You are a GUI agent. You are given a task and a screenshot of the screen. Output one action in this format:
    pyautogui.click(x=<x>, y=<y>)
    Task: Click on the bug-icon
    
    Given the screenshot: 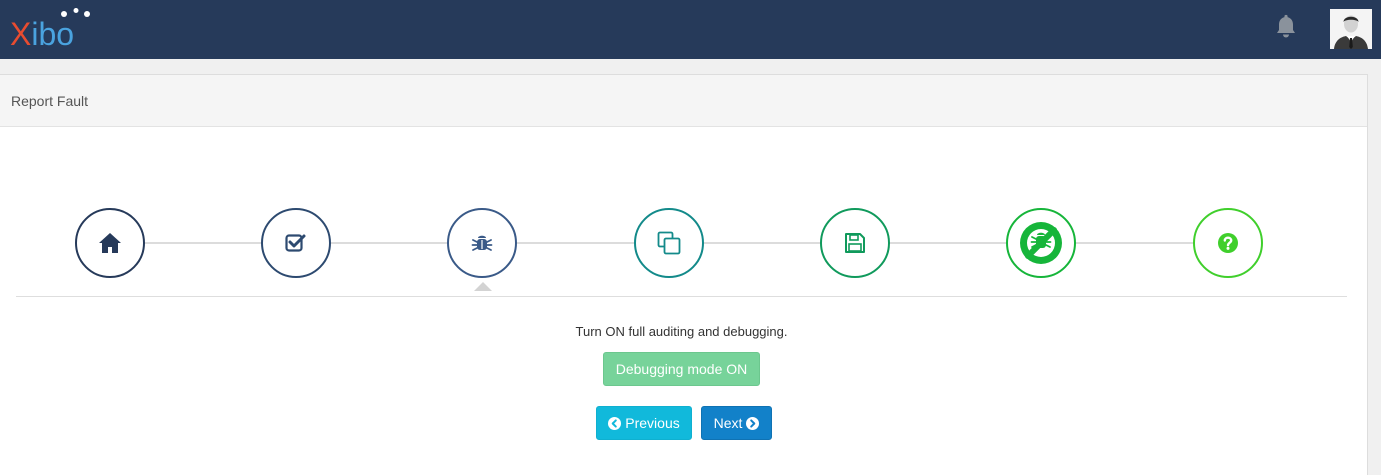 What is the action you would take?
    pyautogui.click(x=482, y=243)
    